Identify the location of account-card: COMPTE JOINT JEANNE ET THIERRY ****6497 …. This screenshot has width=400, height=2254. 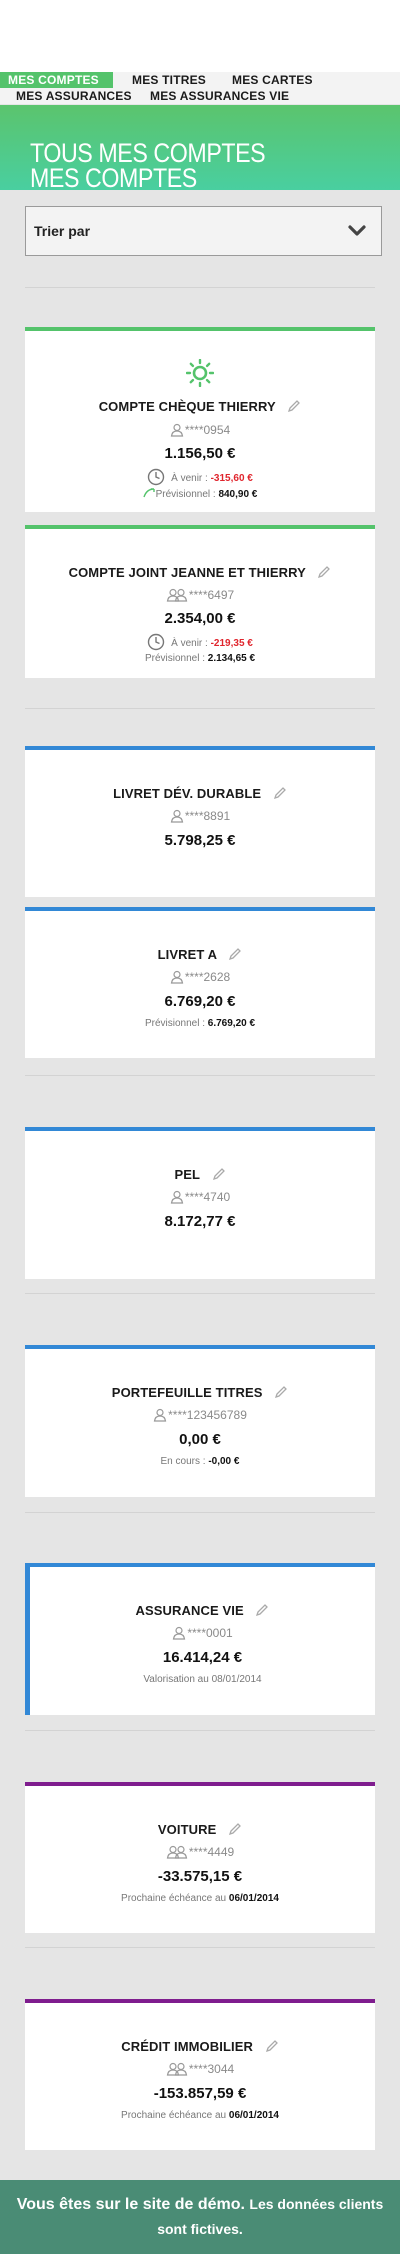
(200, 601).